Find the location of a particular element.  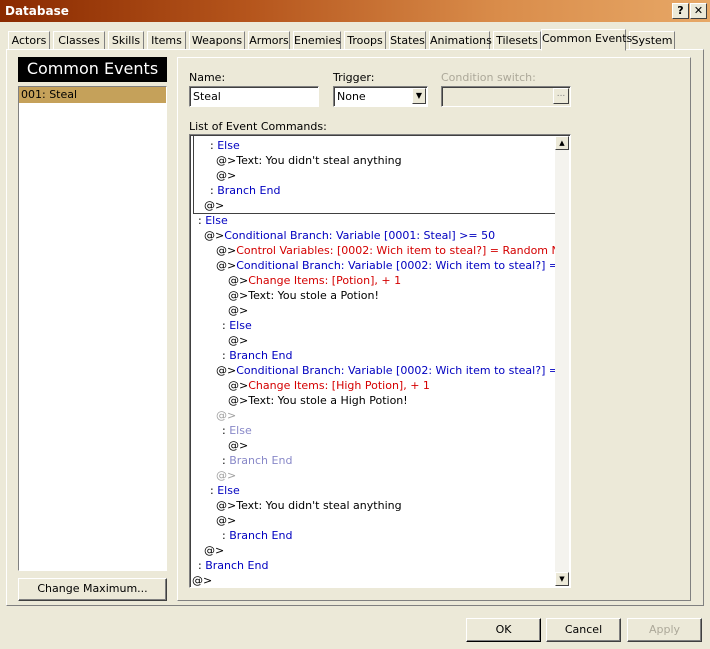

command-line: @>Change Items: [Potion], + 1 is located at coordinates (314, 280).